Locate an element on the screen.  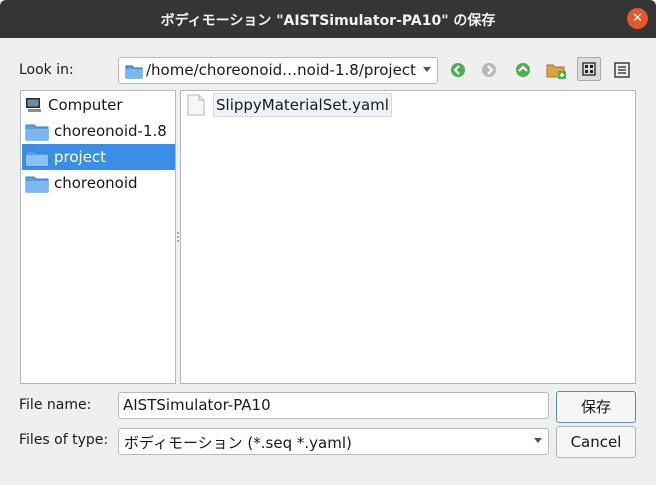
sidebar-item-computer: Computer is located at coordinates (98, 105).